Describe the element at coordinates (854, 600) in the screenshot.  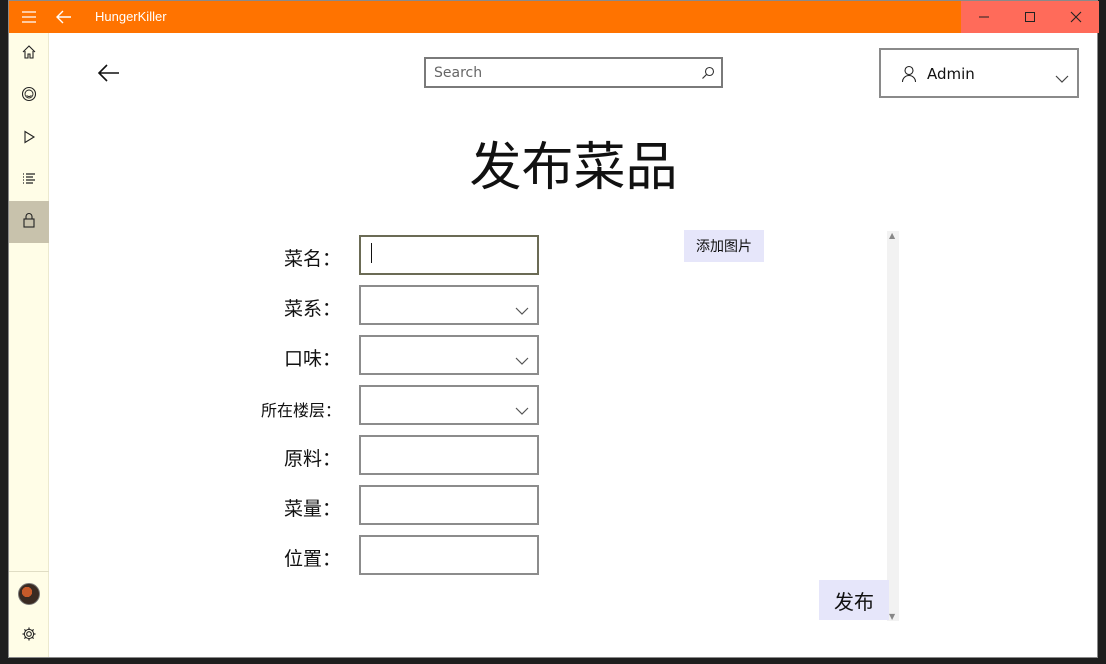
I see `publish-button: 发布` at that location.